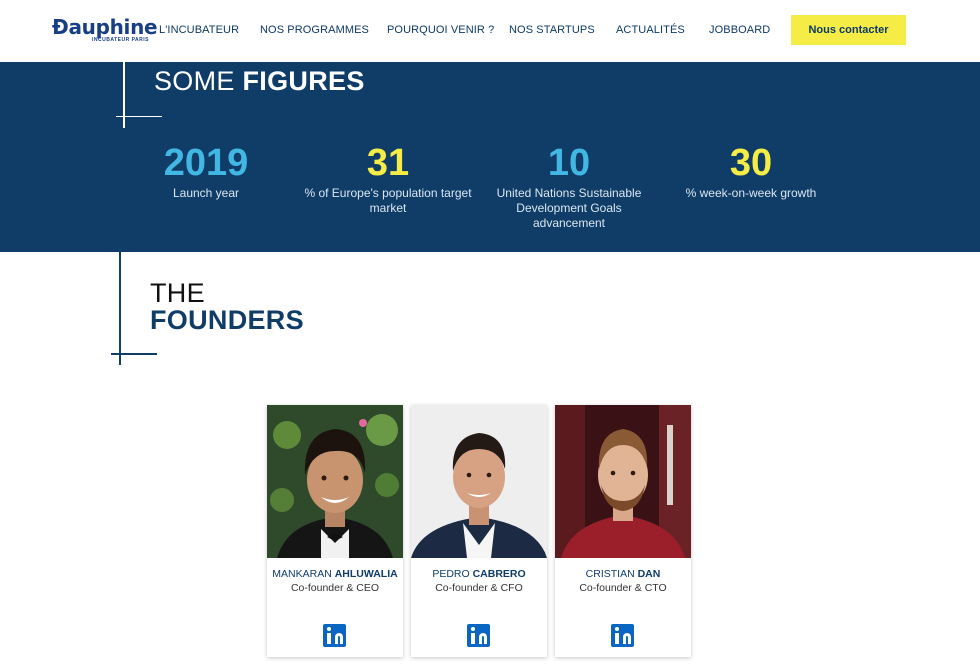 The height and width of the screenshot is (664, 980). I want to click on founder-name: MANKARAN AHLUWALIA, so click(335, 574).